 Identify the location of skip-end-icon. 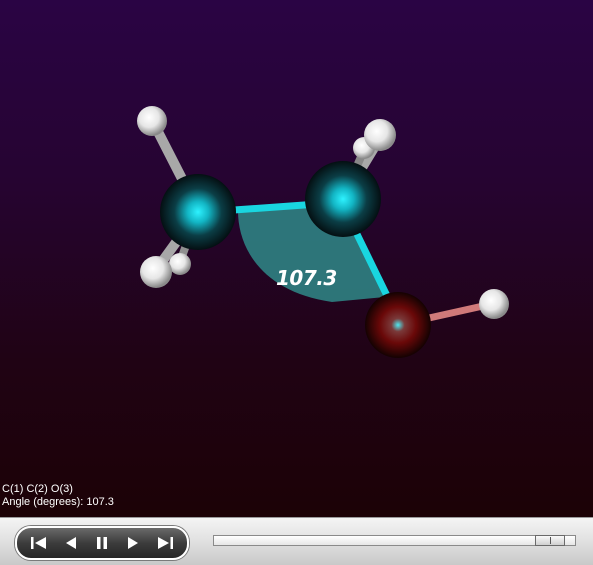
(165, 543).